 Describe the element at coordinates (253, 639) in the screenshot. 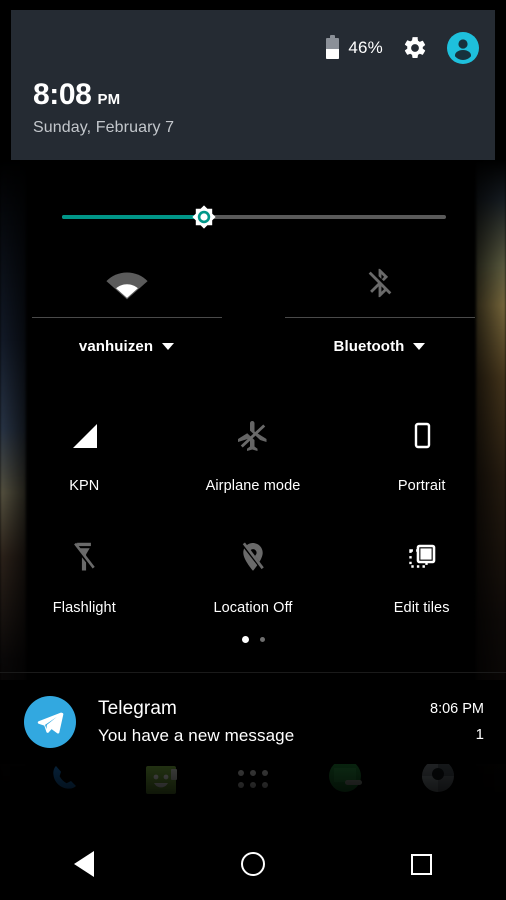

I see `page-indicator` at that location.